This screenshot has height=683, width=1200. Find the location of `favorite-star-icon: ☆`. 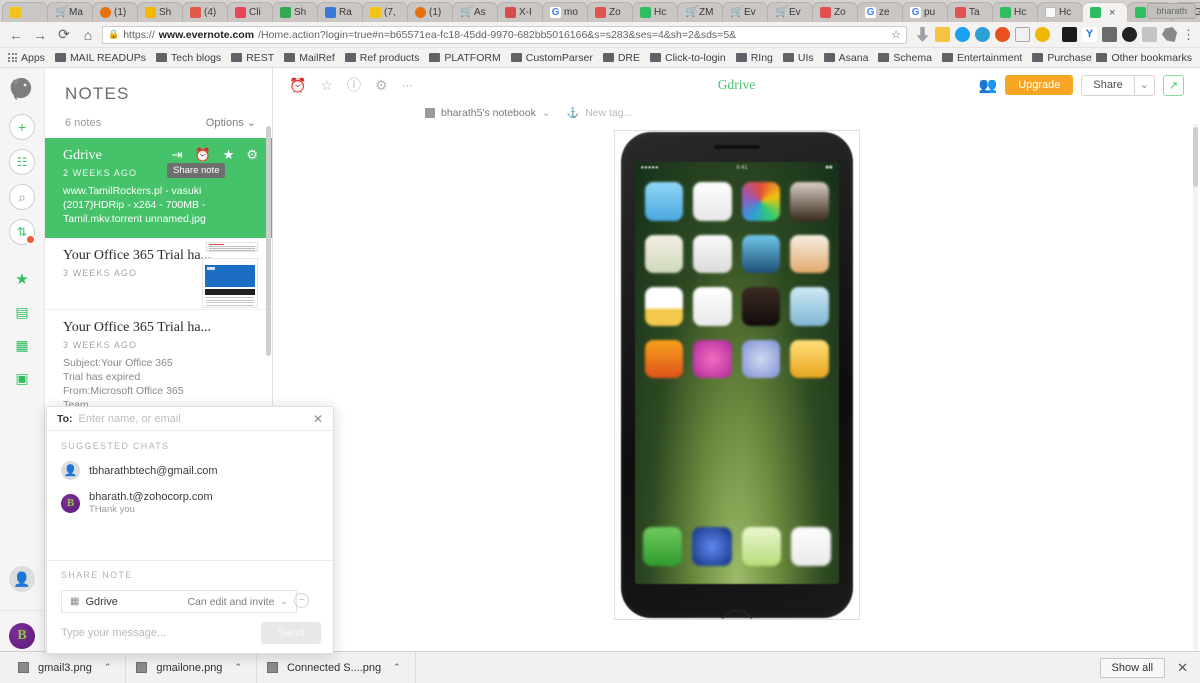

favorite-star-icon: ☆ is located at coordinates (326, 85).